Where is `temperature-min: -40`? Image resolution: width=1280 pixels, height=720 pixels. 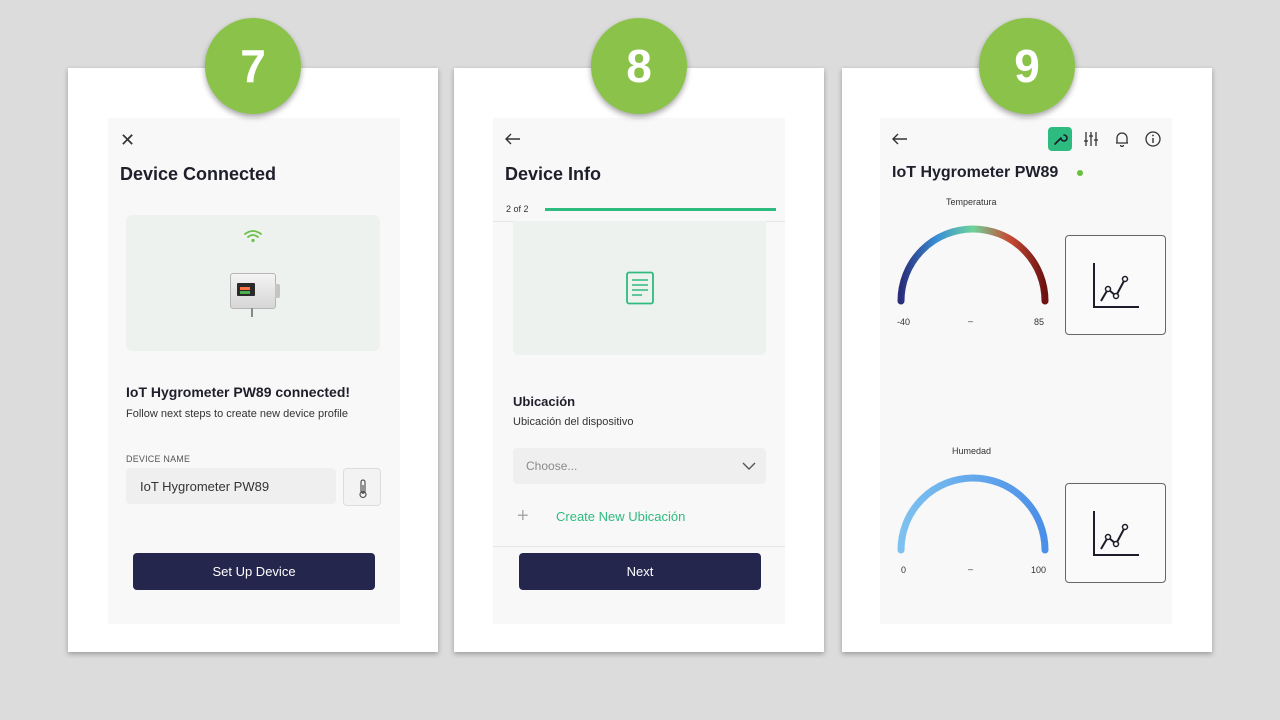 temperature-min: -40 is located at coordinates (904, 322).